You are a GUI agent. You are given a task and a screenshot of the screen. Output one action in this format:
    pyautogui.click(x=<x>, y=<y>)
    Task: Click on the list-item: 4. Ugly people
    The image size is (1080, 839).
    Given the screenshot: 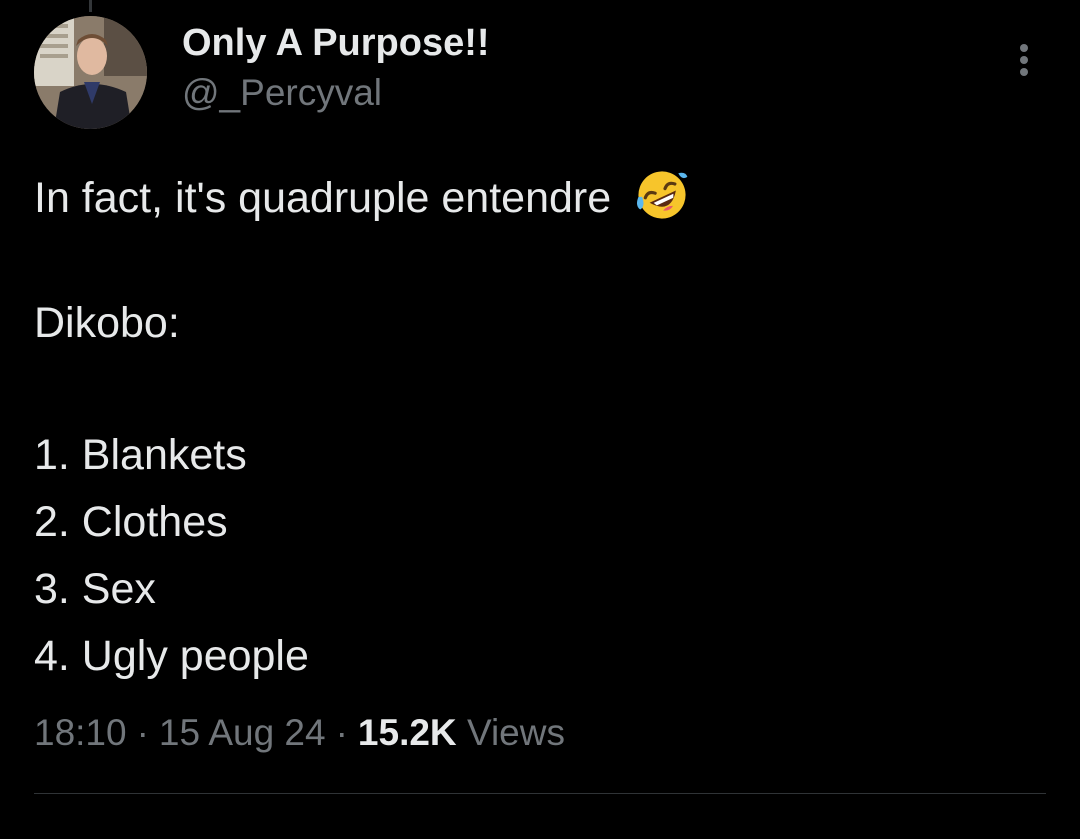 What is the action you would take?
    pyautogui.click(x=171, y=656)
    